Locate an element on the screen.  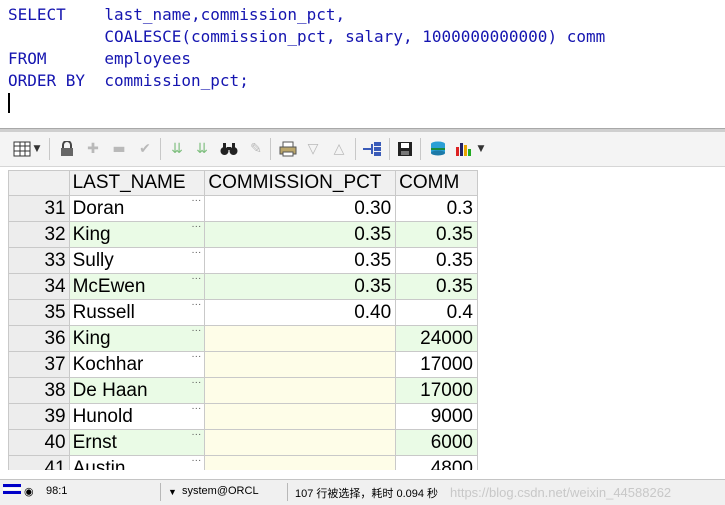
triangle-down-icon: ▽ is located at coordinates (313, 149).